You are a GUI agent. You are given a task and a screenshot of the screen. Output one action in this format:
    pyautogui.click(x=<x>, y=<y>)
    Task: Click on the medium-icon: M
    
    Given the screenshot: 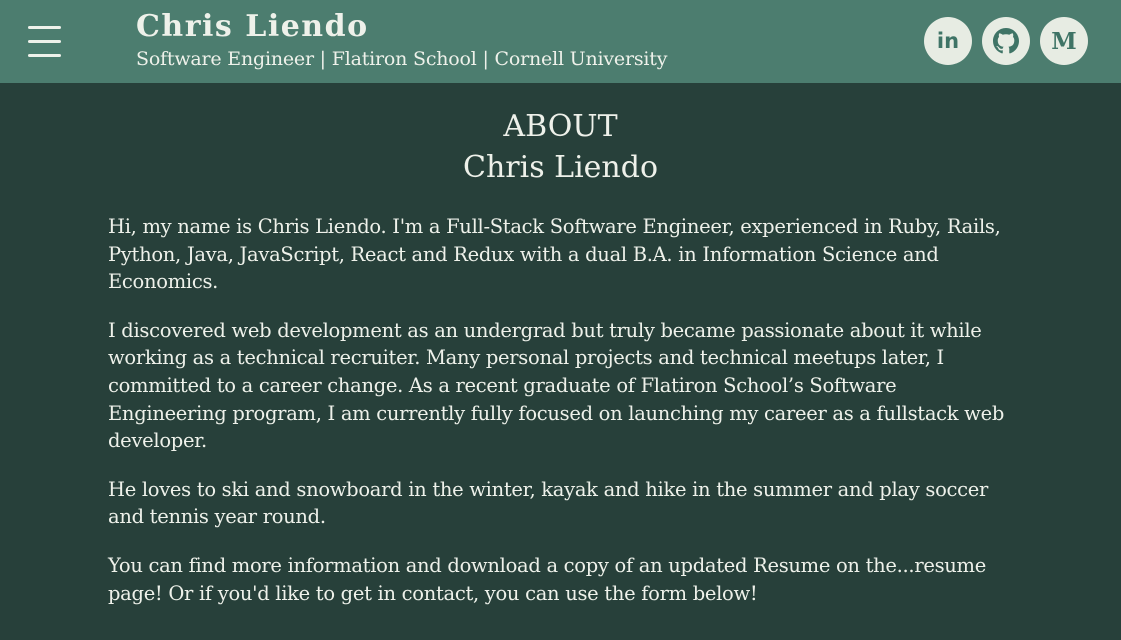 What is the action you would take?
    pyautogui.click(x=1064, y=41)
    